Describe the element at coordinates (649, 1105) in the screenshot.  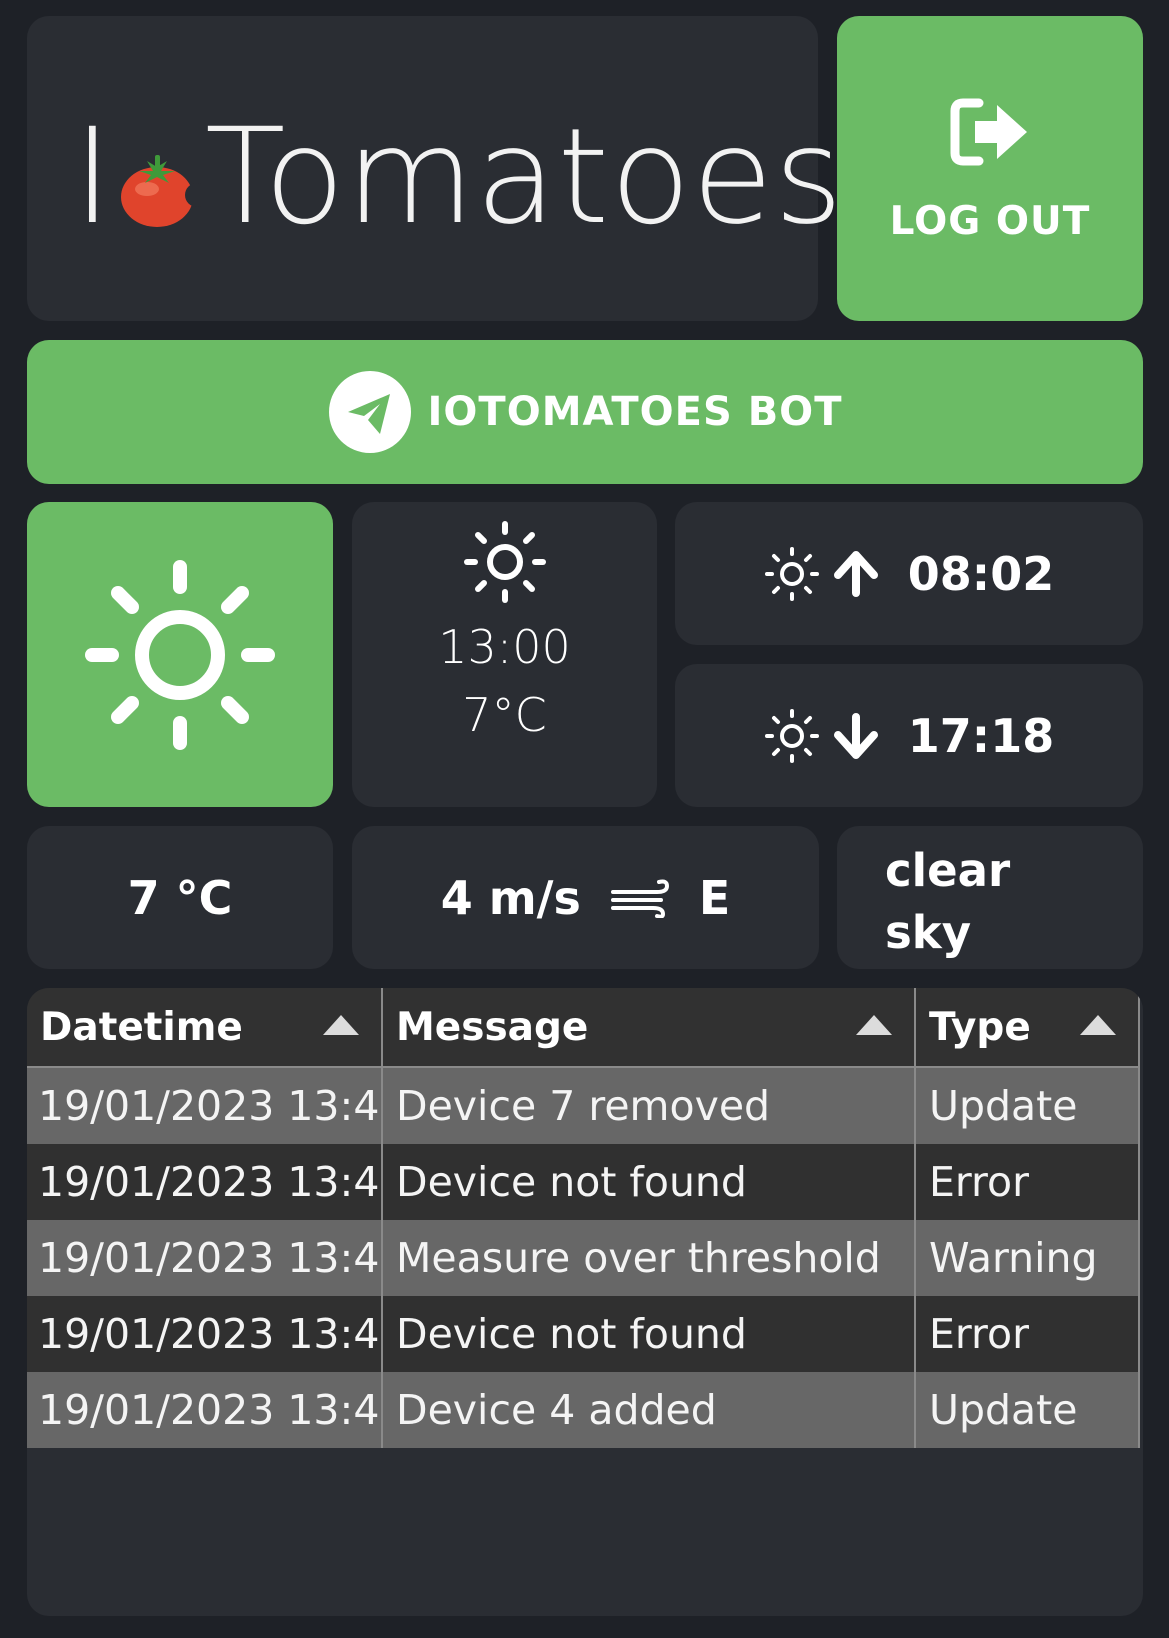
I see `cell-message: Device 7 removed` at that location.